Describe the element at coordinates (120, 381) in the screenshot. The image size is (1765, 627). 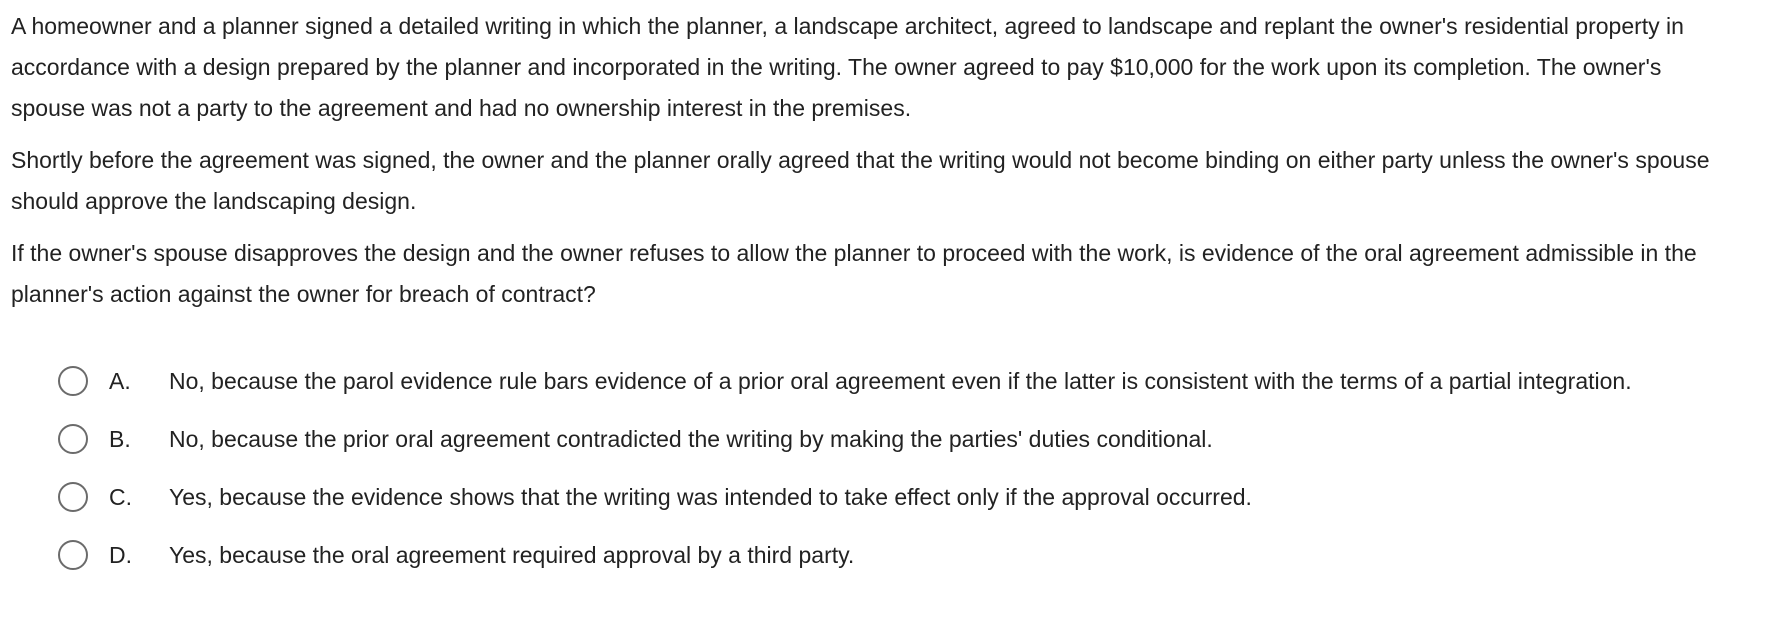
I see `choice-letter: A.` at that location.